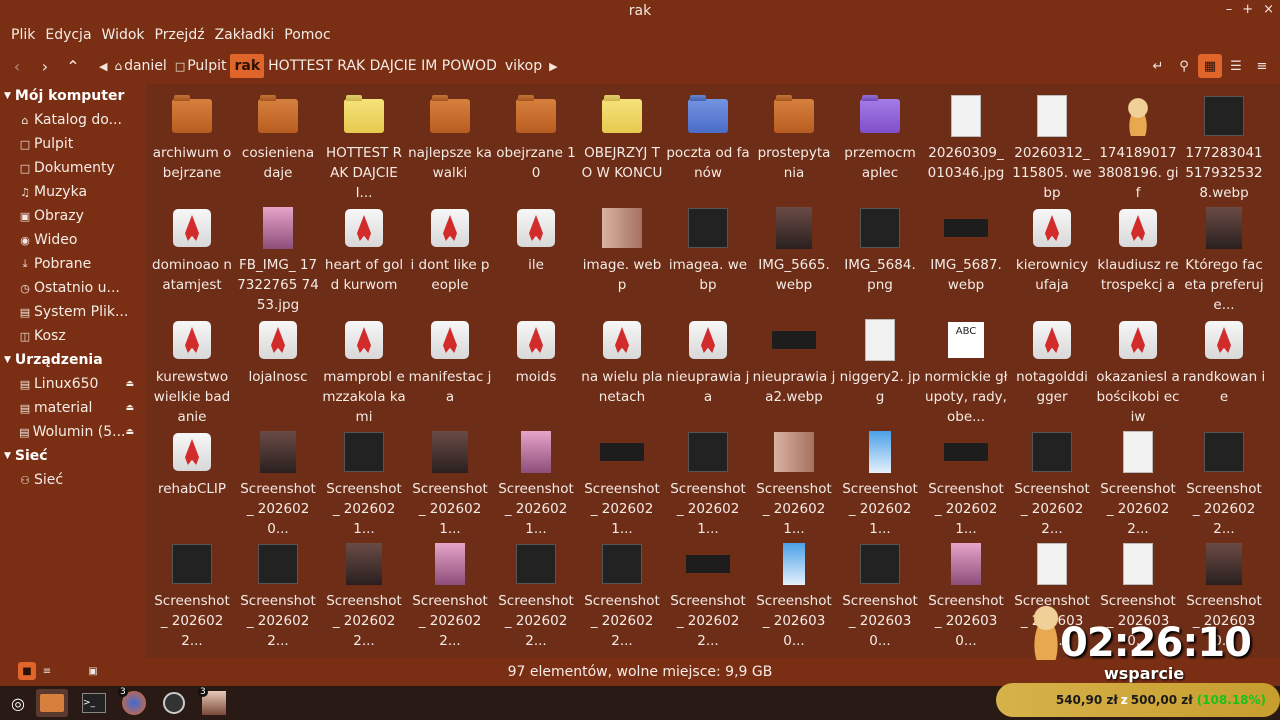 The image size is (1280, 720). I want to click on menu-icon: ◎, so click(18, 703).